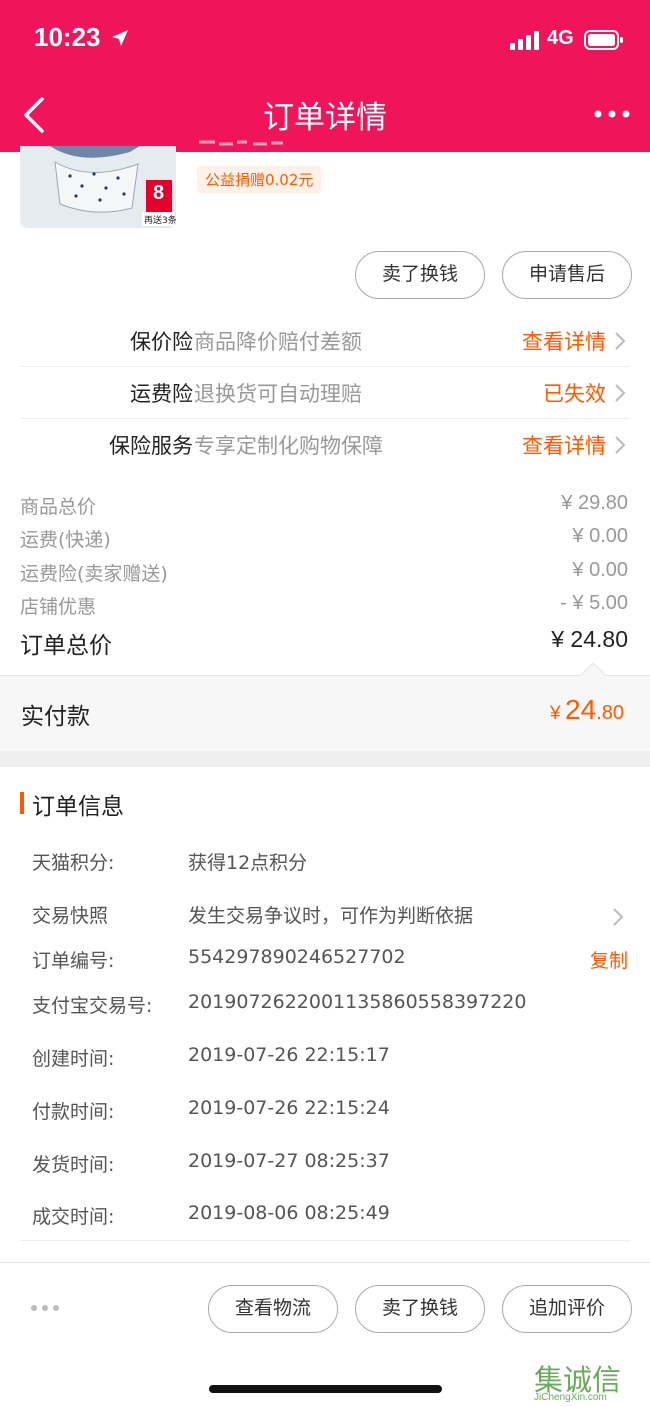  I want to click on info-label: 发货时间:, so click(73, 1165).